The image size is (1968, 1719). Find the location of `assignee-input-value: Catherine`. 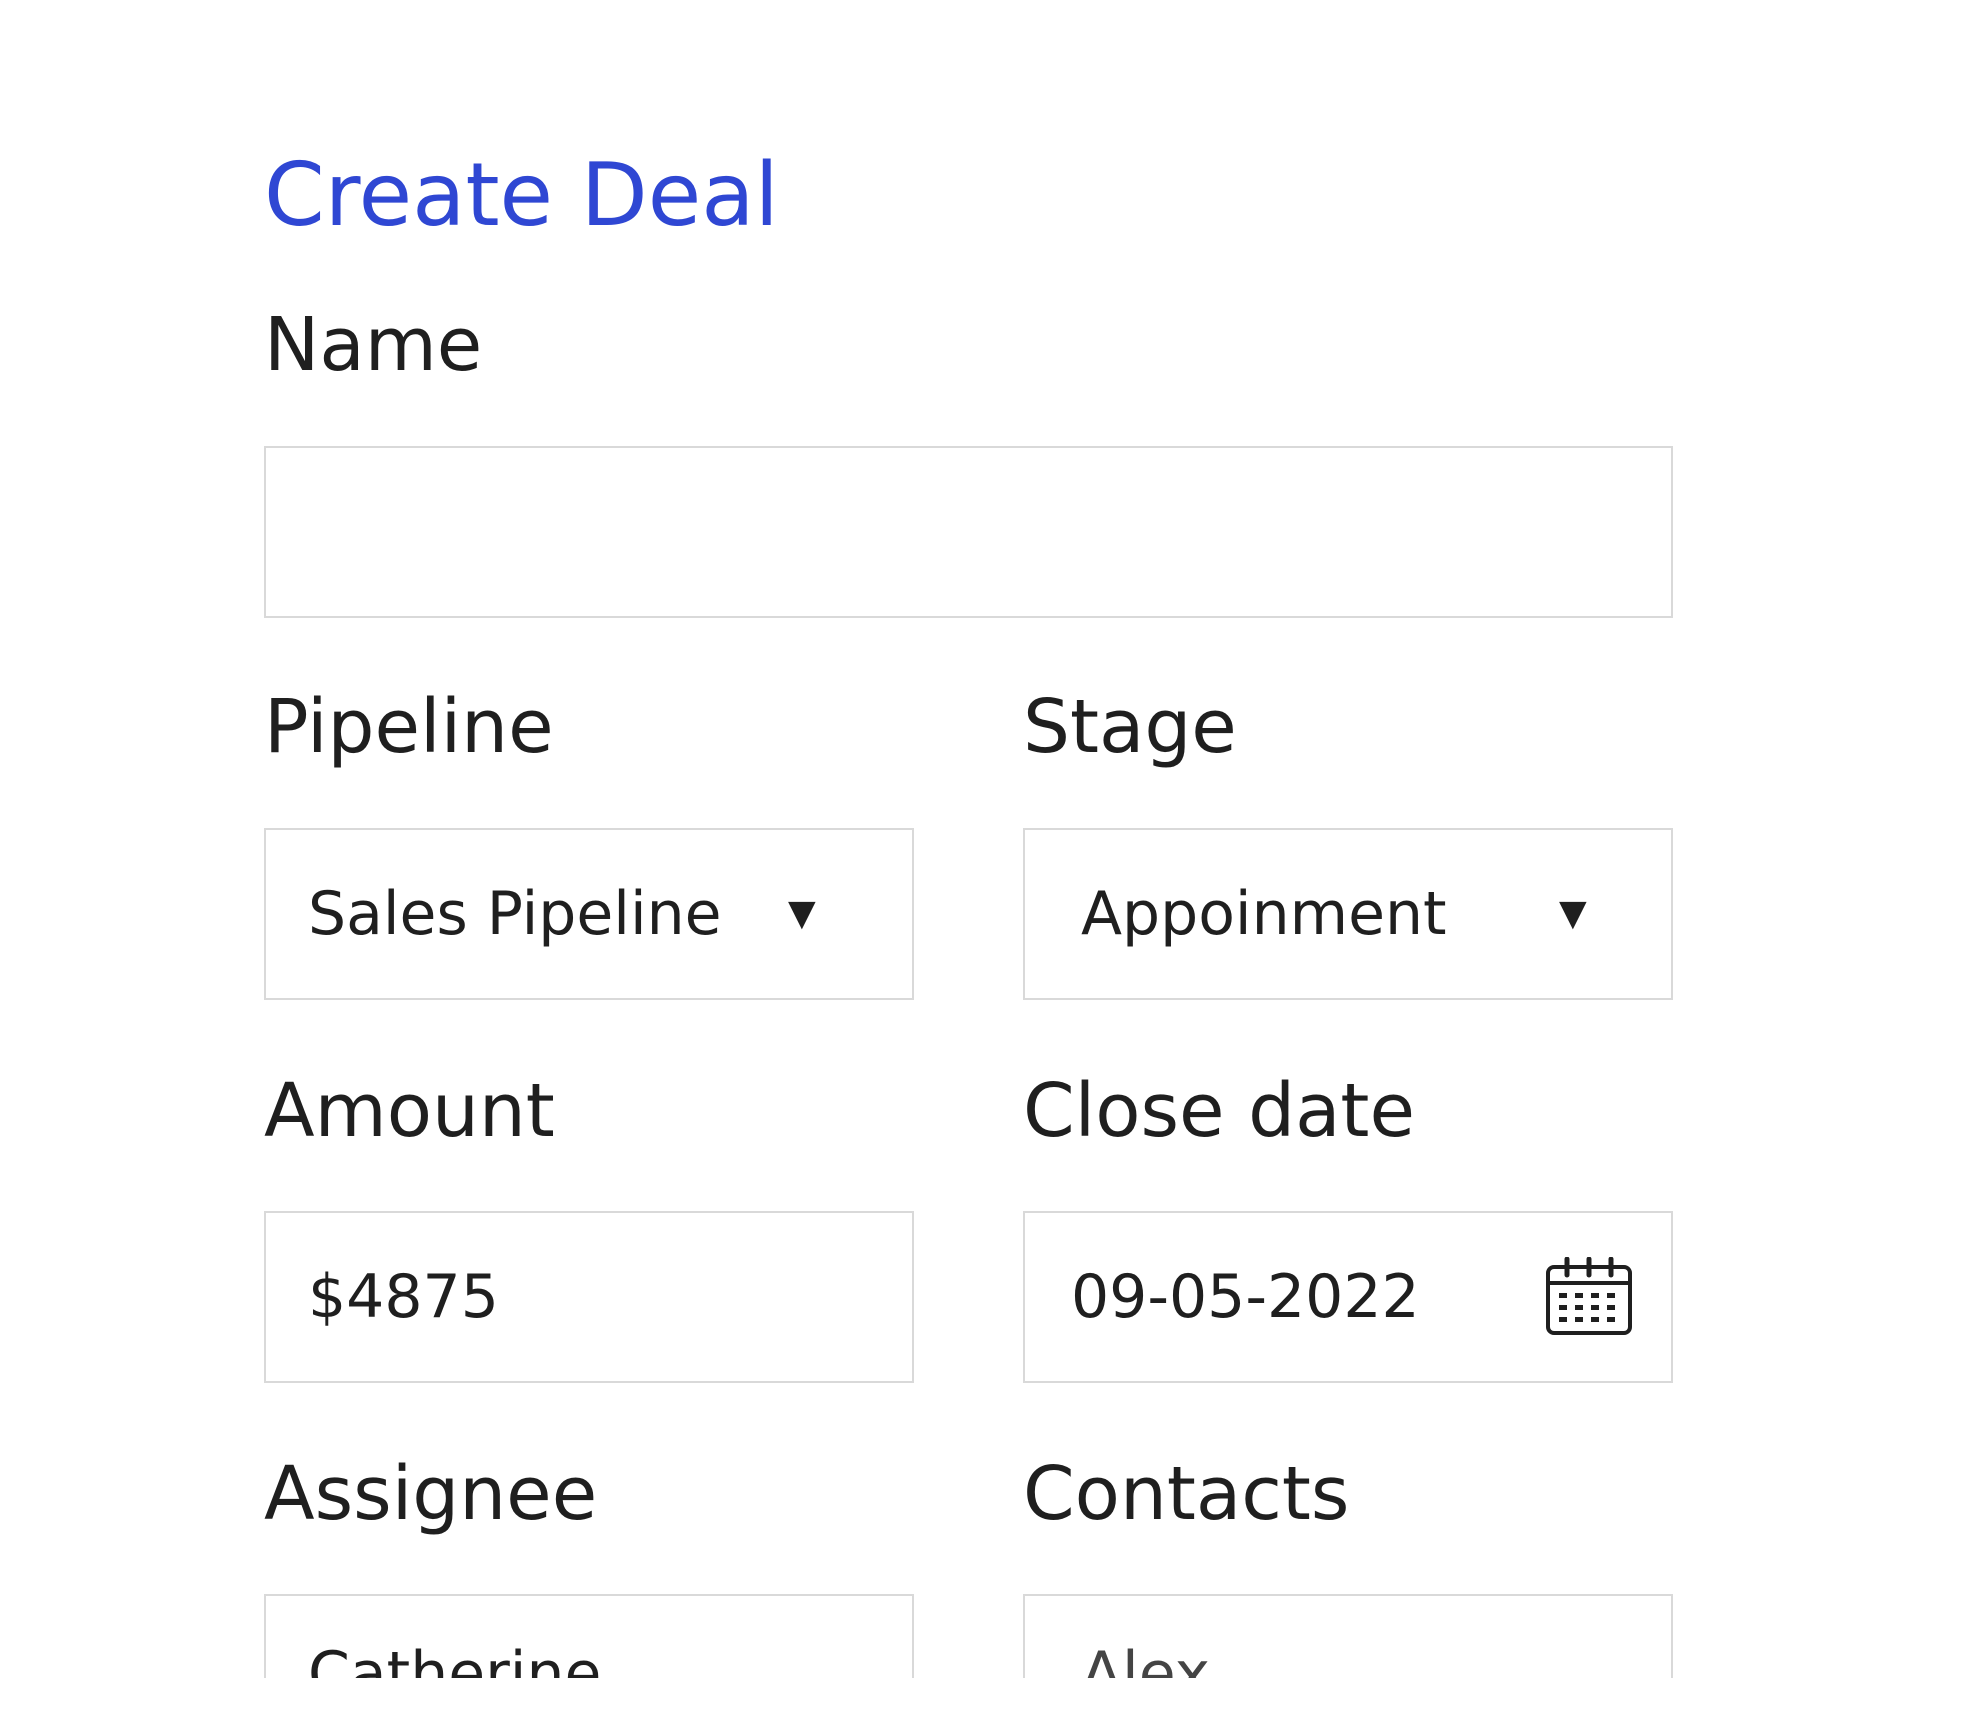

assignee-input-value: Catherine is located at coordinates (455, 1658).